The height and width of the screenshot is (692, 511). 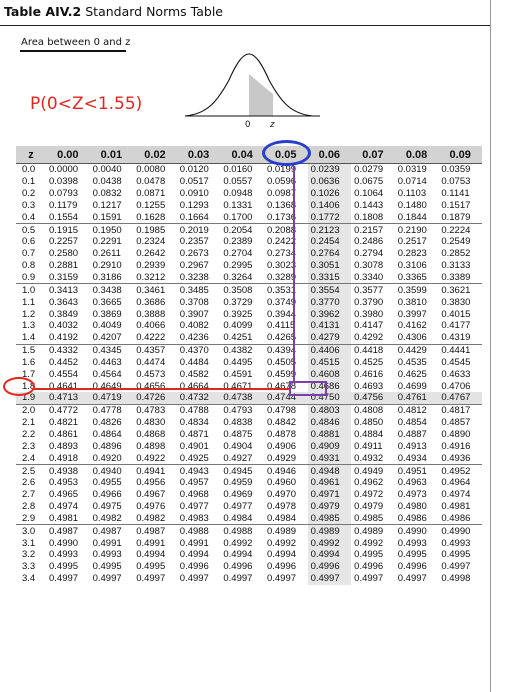 What do you see at coordinates (460, 398) in the screenshot?
I see `area-cell: 0.4767` at bounding box center [460, 398].